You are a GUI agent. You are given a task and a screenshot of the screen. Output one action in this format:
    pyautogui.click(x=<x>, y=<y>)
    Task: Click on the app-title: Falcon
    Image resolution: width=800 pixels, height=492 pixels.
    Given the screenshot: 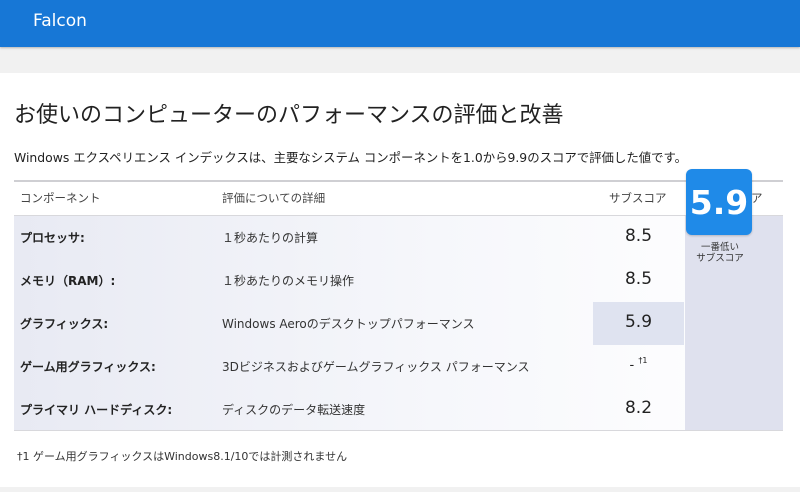 What is the action you would take?
    pyautogui.click(x=60, y=21)
    